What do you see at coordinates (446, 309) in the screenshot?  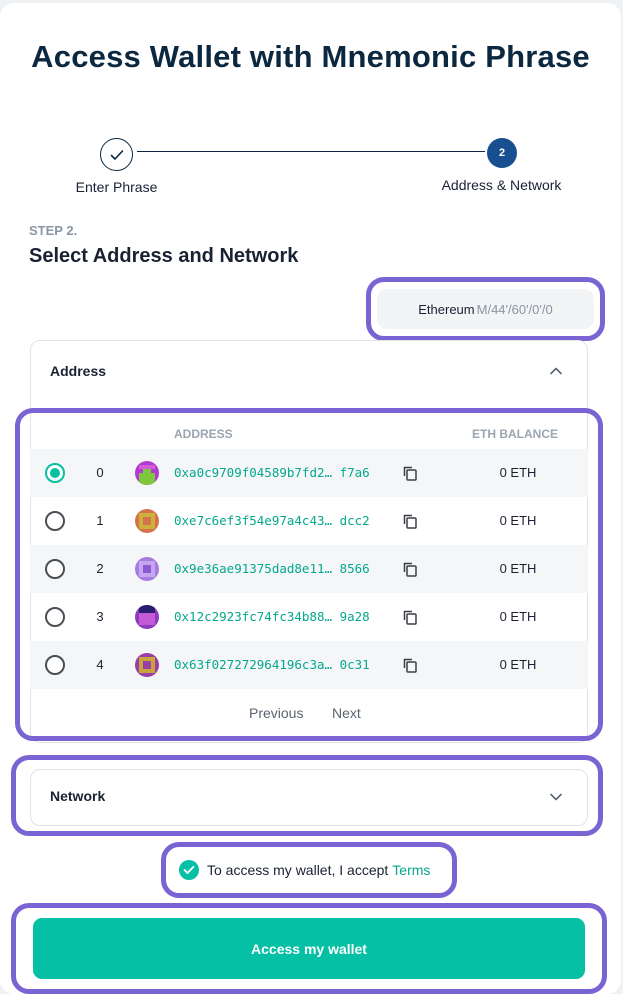 I see `network-name: Ethereum` at bounding box center [446, 309].